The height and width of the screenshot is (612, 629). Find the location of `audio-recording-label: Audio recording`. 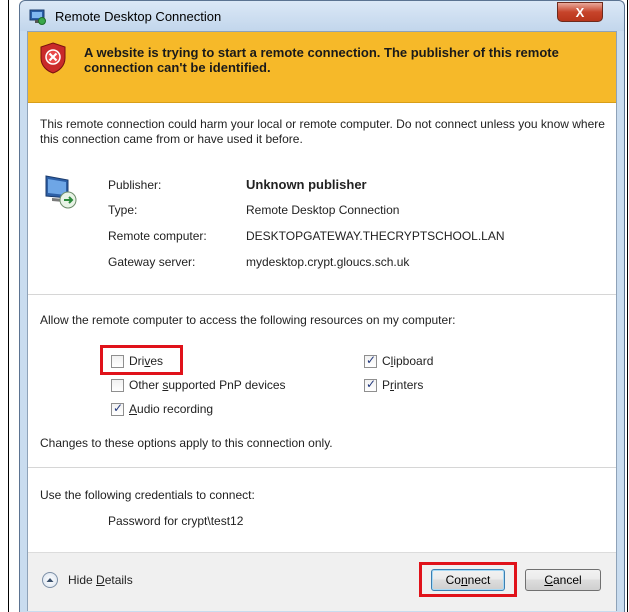

audio-recording-label: Audio recording is located at coordinates (171, 409).